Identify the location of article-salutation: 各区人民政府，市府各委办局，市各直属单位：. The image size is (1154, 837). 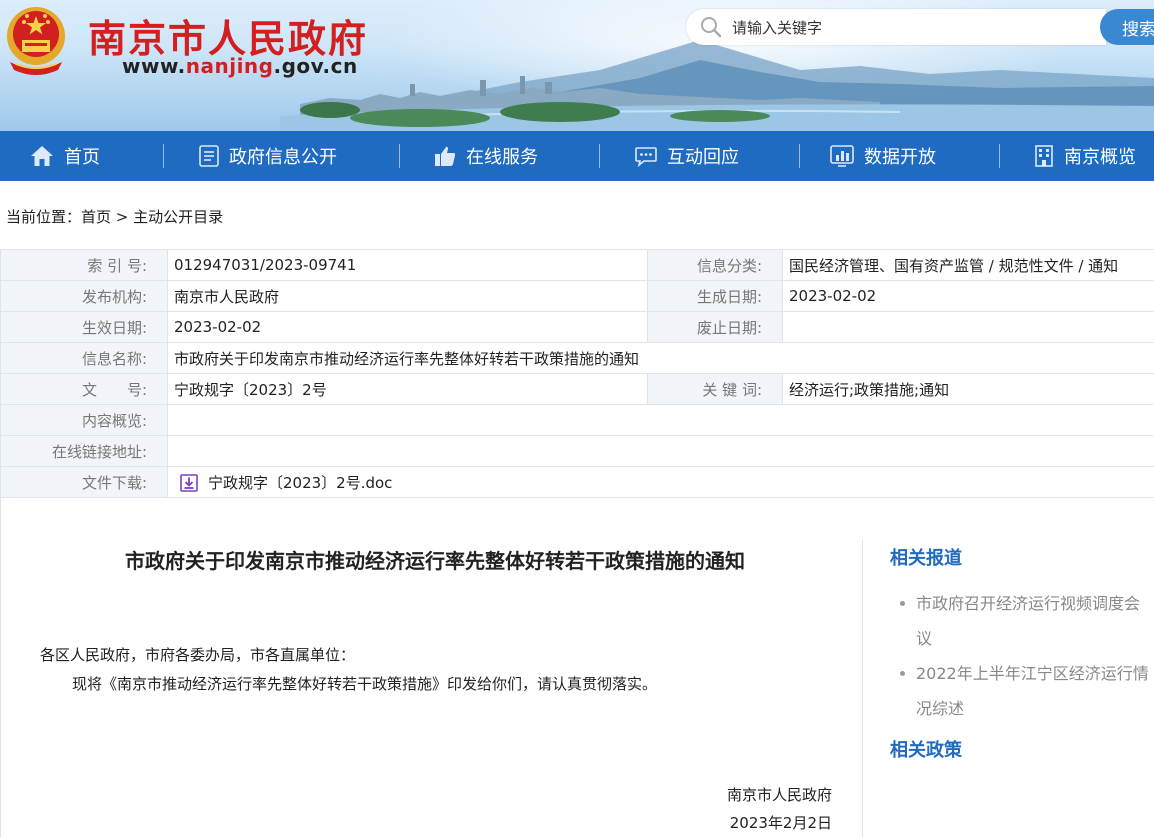
(198, 655).